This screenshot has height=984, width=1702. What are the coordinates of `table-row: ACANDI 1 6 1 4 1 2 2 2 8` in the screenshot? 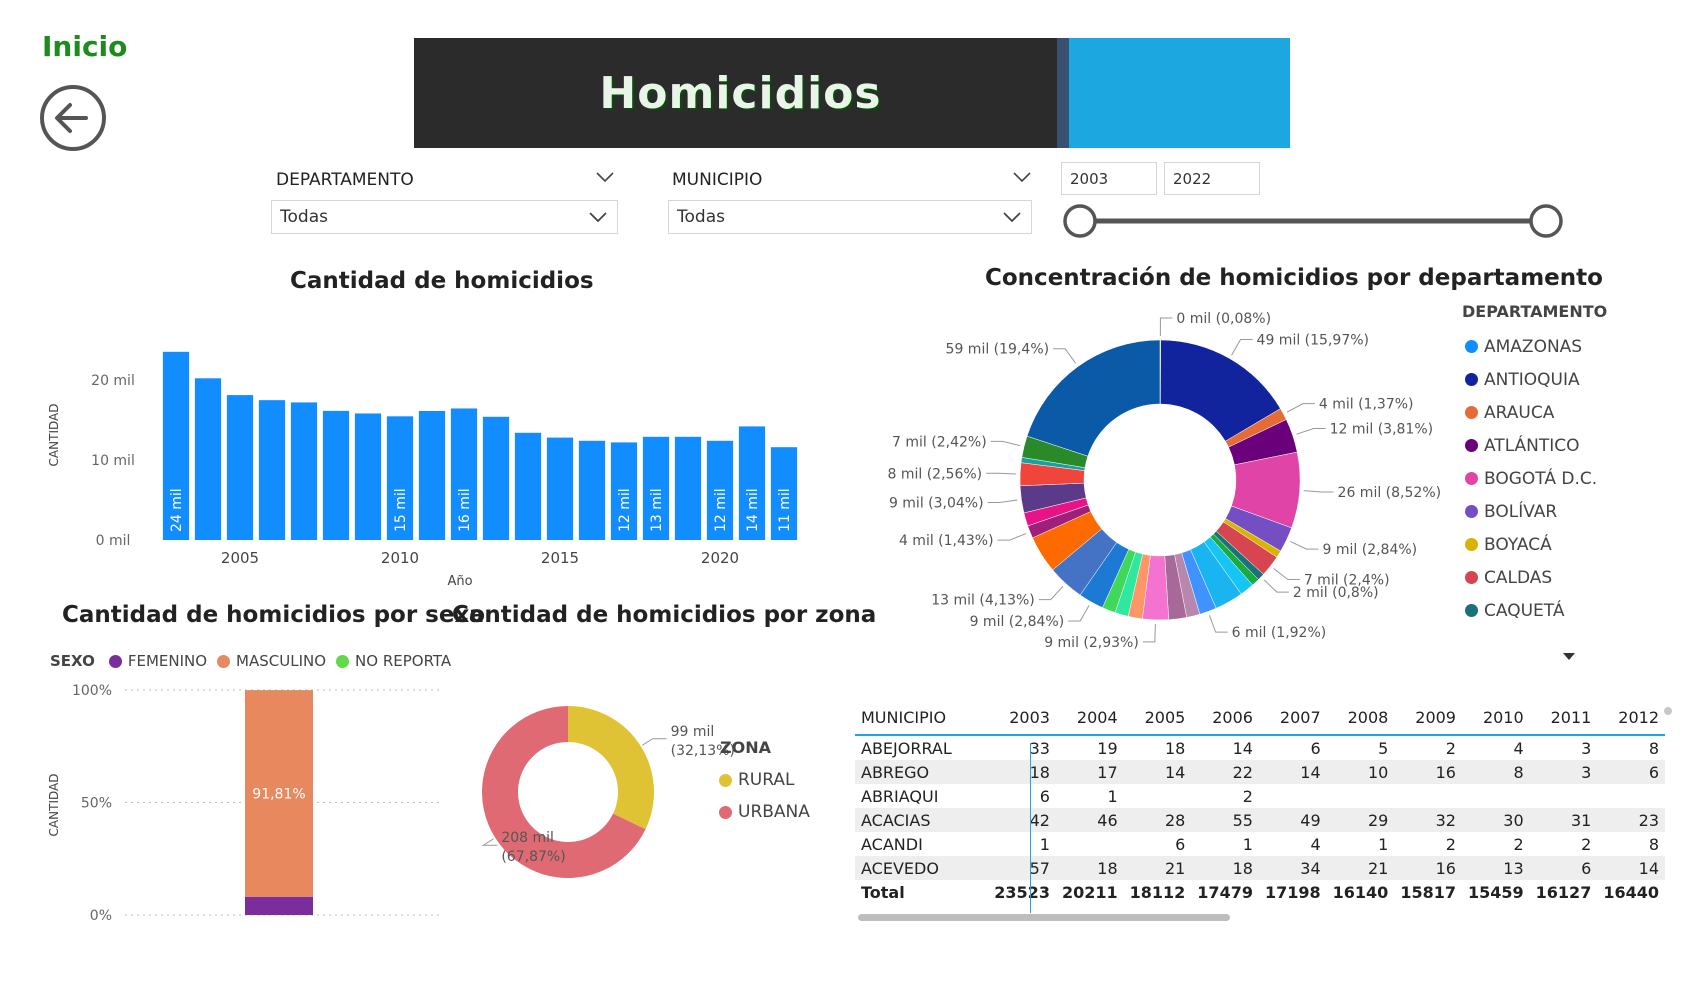 It's located at (1260, 844).